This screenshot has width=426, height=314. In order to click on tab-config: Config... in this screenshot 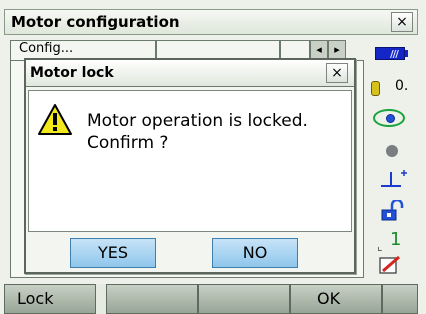, I will do `click(83, 50)`.